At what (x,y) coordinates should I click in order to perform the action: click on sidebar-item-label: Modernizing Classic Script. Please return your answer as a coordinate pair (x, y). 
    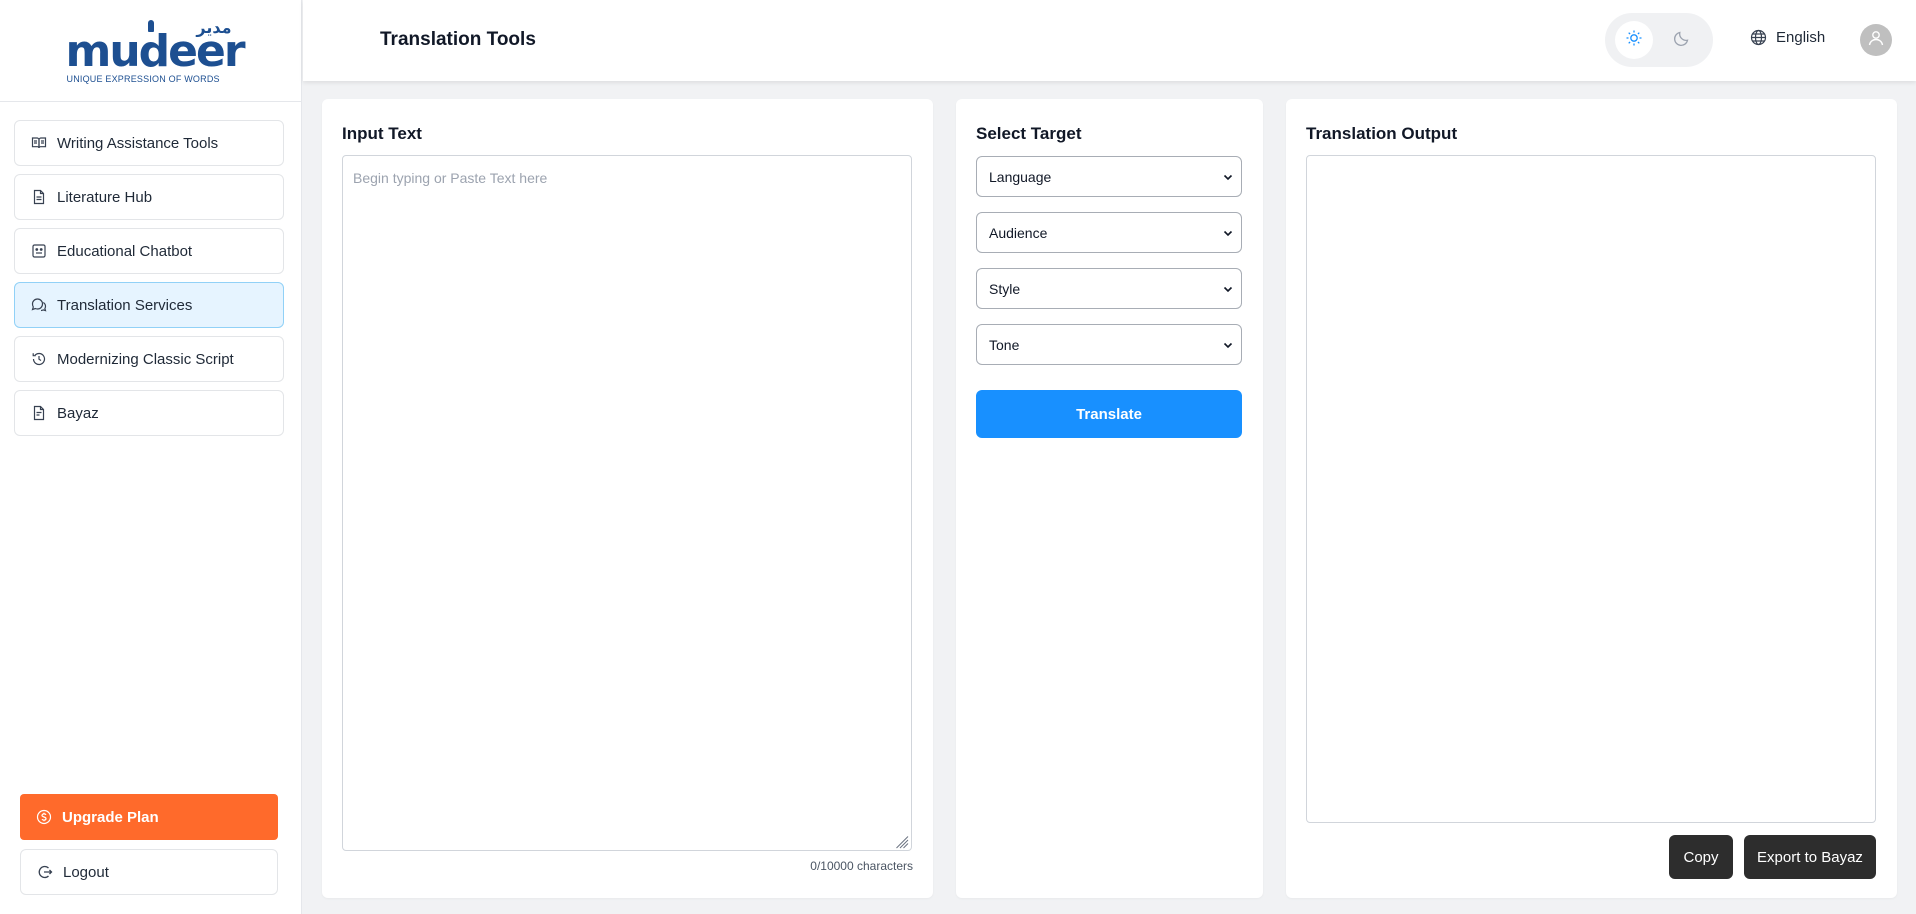
    Looking at the image, I should click on (145, 359).